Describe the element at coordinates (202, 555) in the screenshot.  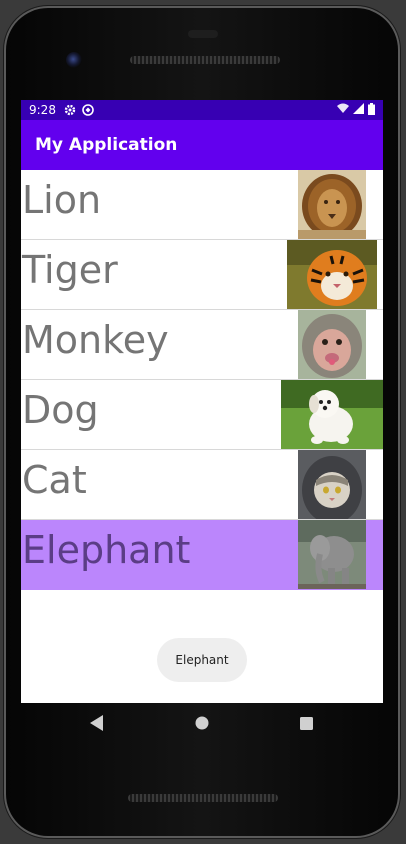
I see `list-item-elephant: Elephant` at that location.